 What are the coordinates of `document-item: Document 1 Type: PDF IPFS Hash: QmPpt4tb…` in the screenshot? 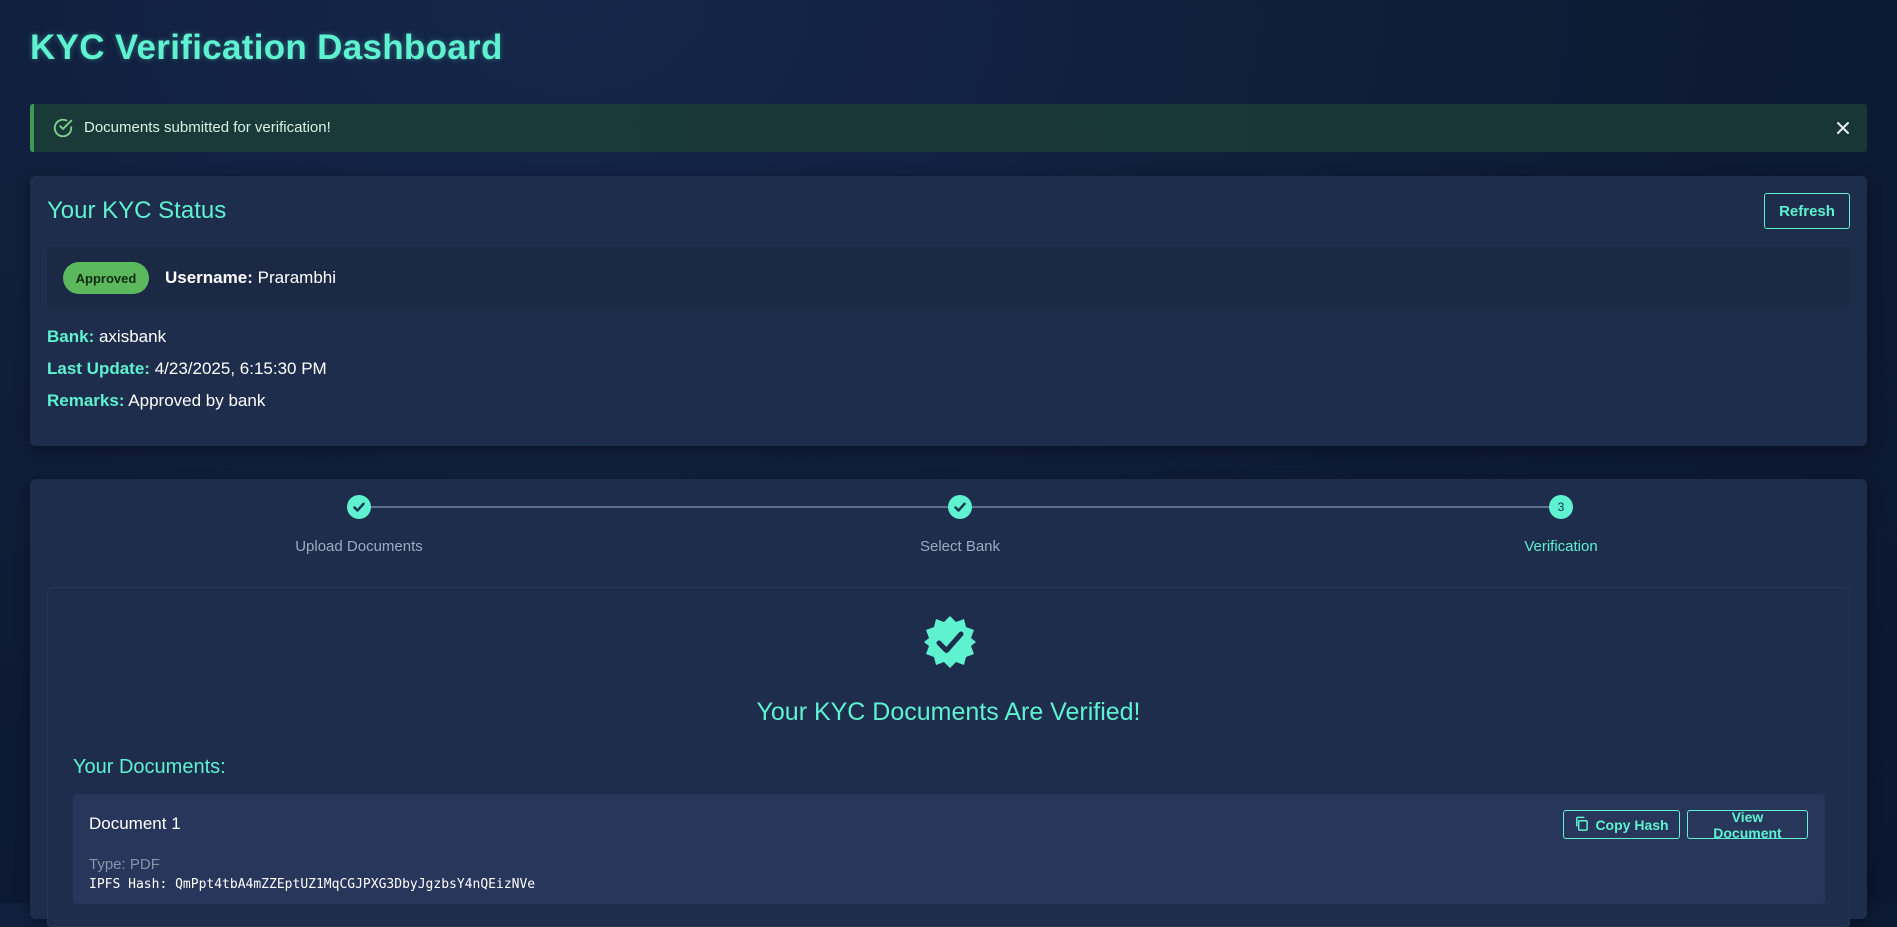 It's located at (949, 849).